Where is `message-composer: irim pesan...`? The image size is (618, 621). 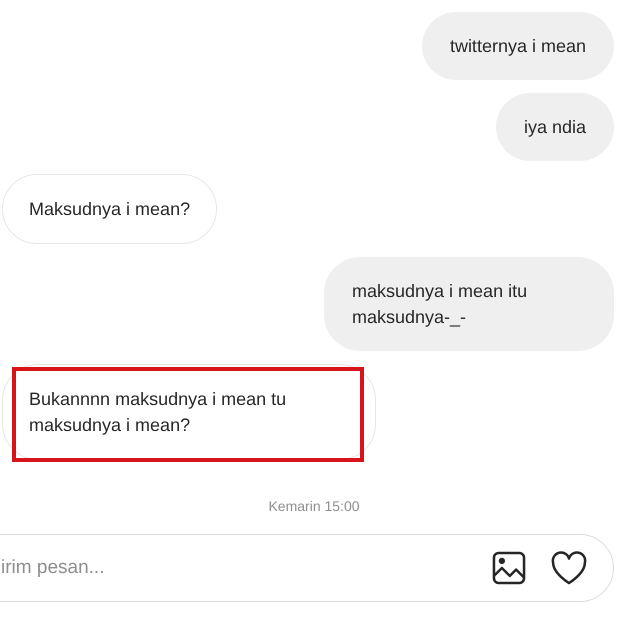 message-composer: irim pesan... is located at coordinates (307, 568).